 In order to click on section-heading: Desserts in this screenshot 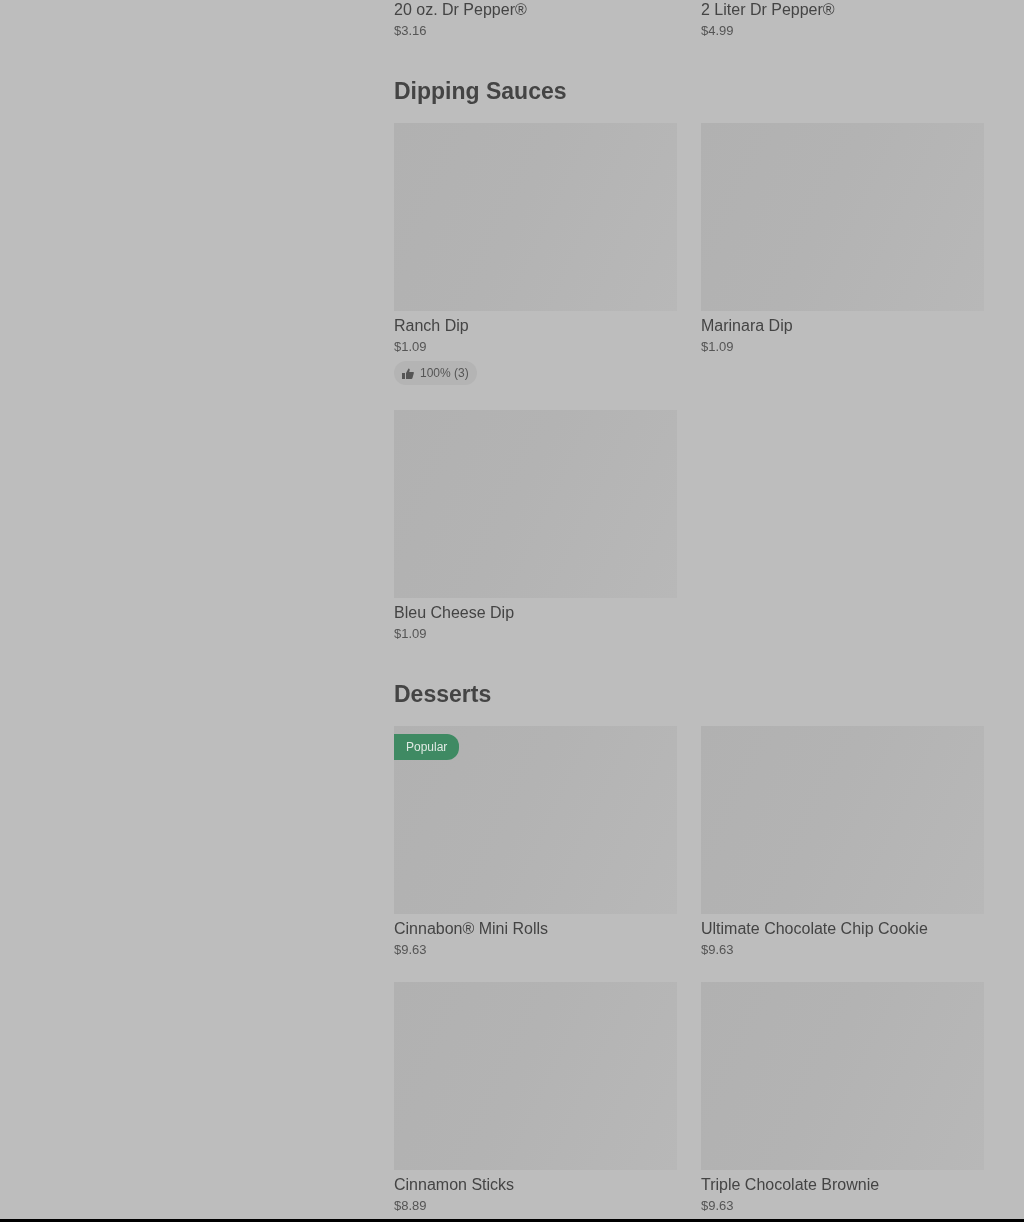, I will do `click(443, 693)`.